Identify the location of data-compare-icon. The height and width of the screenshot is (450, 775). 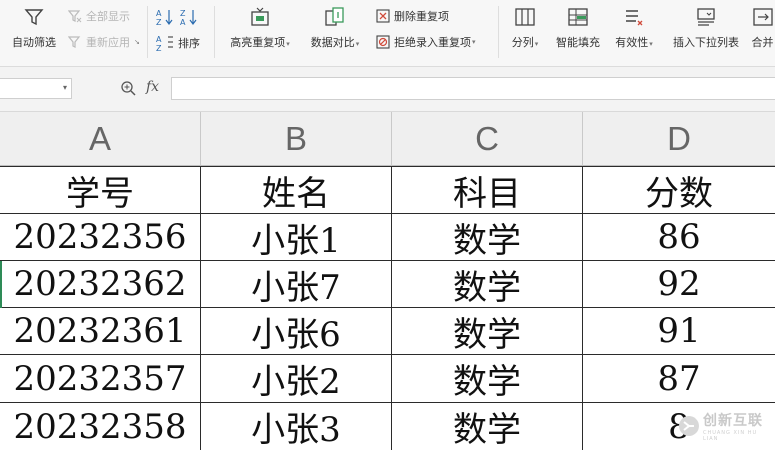
(334, 16).